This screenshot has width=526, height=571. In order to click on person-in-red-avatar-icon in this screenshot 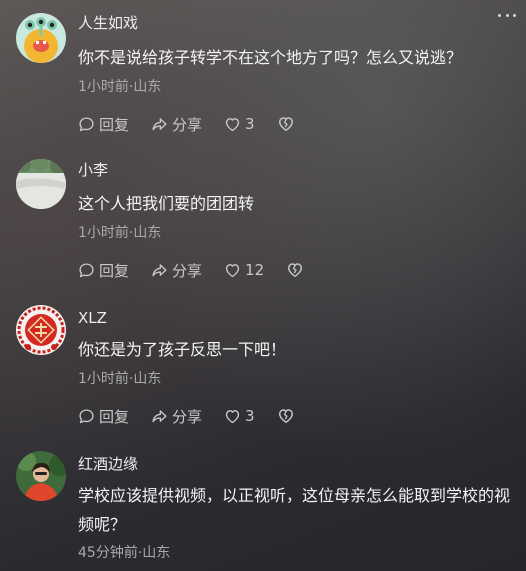, I will do `click(41, 476)`.